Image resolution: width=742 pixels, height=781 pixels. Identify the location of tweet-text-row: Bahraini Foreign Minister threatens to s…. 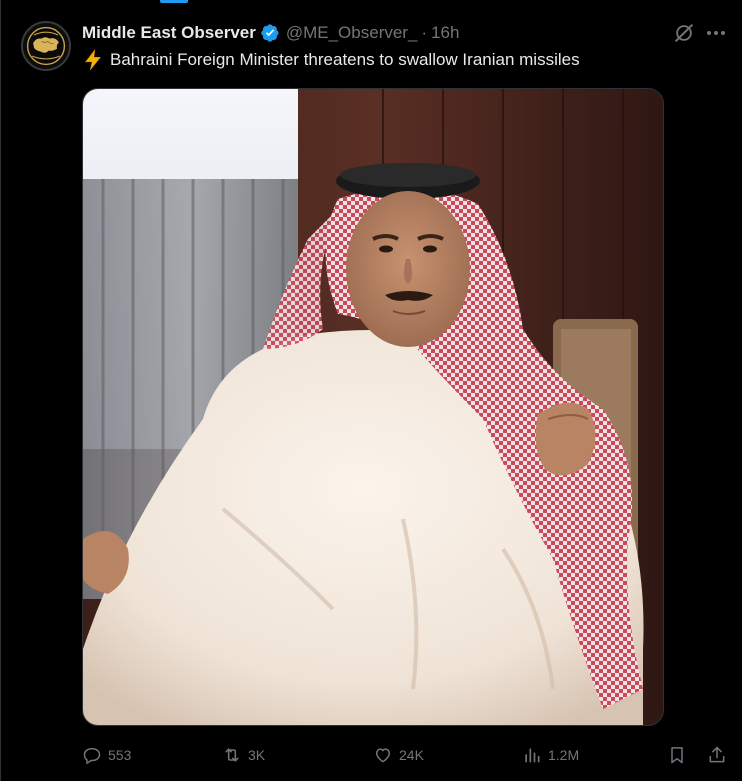
(331, 59).